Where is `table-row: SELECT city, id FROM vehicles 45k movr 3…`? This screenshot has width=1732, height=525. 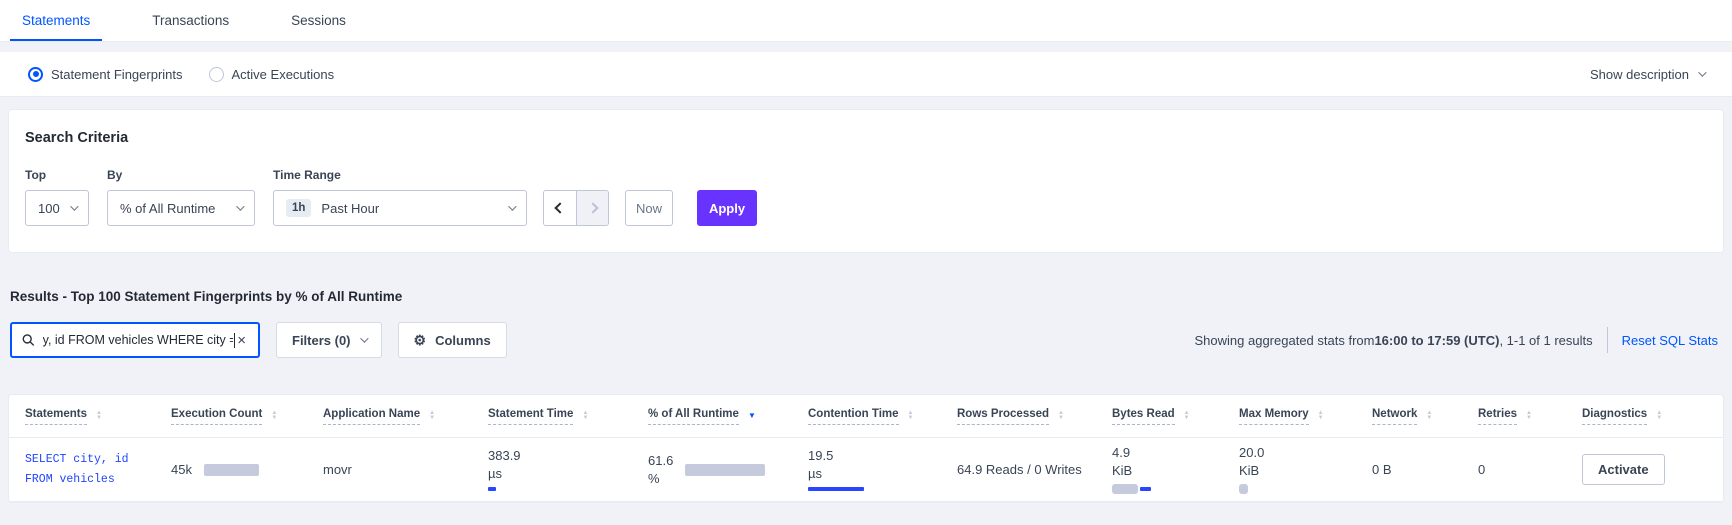
table-row: SELECT city, id FROM vehicles 45k movr 3… is located at coordinates (866, 469).